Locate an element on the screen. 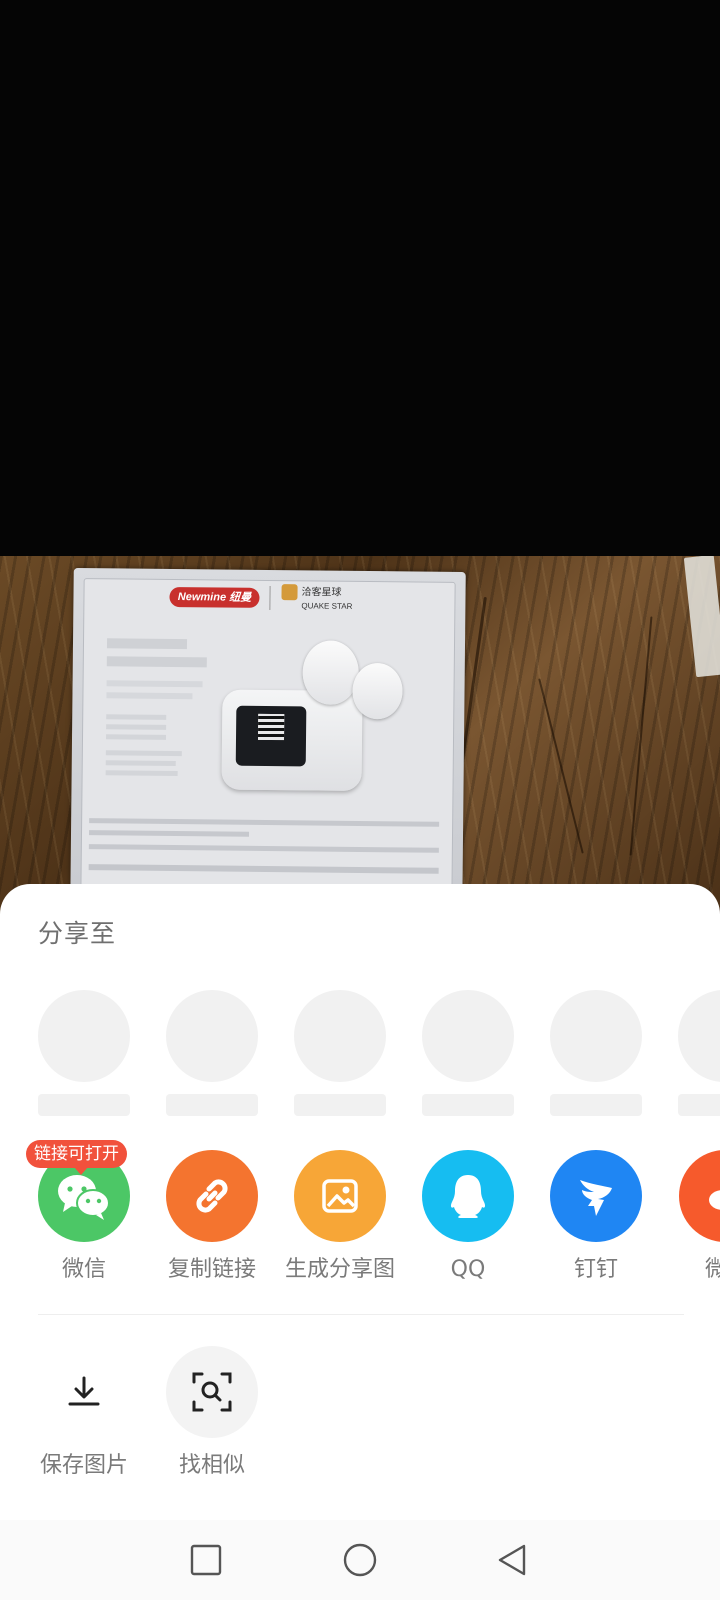 This screenshot has height=1600, width=720. back-icon is located at coordinates (512, 1560).